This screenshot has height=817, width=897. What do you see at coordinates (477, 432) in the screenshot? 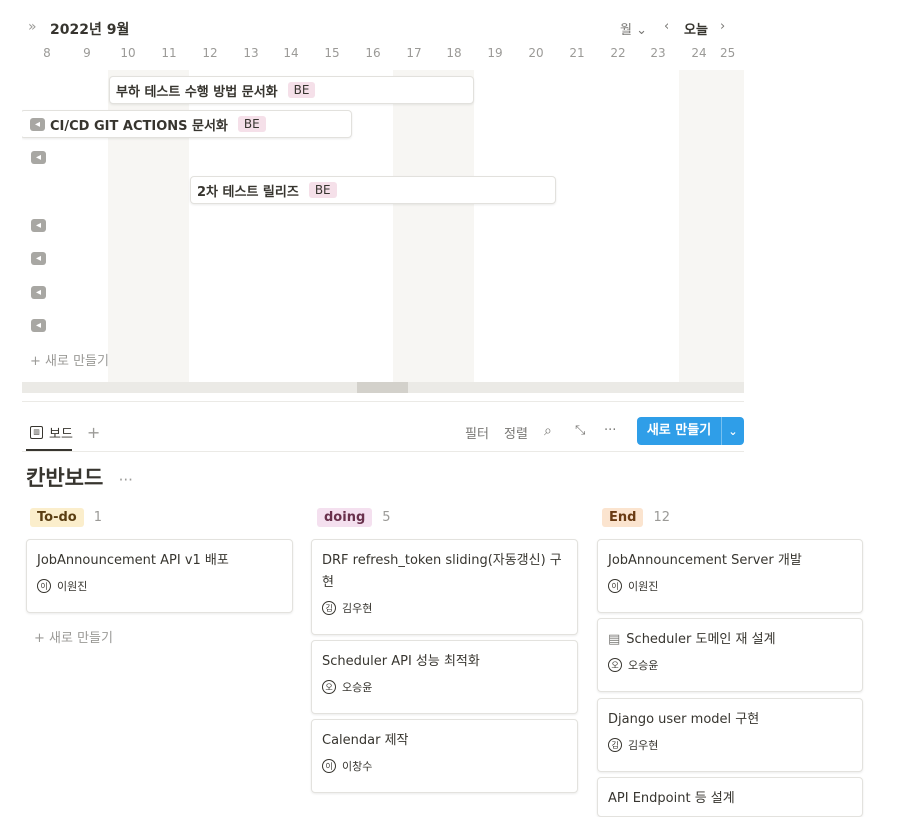
I see `filter-button: 필터` at bounding box center [477, 432].